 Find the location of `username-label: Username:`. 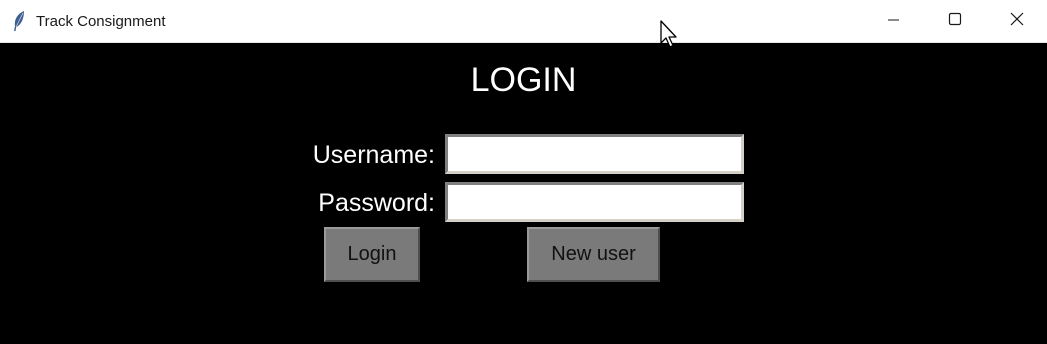

username-label: Username: is located at coordinates (373, 155).